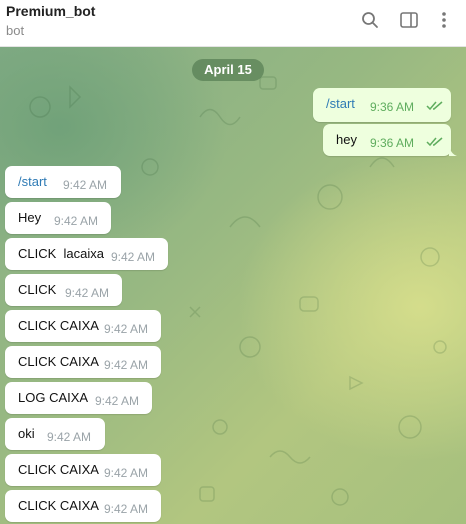  What do you see at coordinates (409, 20) in the screenshot?
I see `sidebar-toggle-icon` at bounding box center [409, 20].